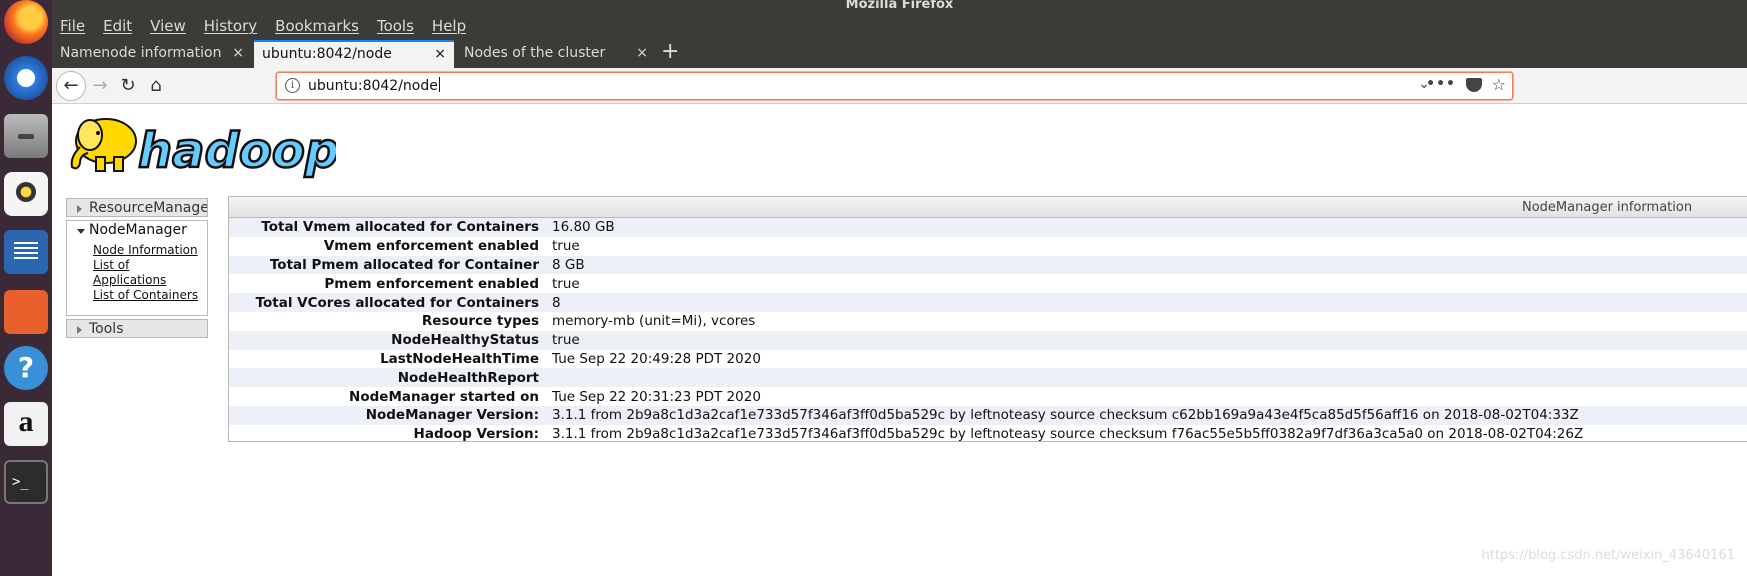  Describe the element at coordinates (128, 86) in the screenshot. I see `reload-icon: ↻` at that location.